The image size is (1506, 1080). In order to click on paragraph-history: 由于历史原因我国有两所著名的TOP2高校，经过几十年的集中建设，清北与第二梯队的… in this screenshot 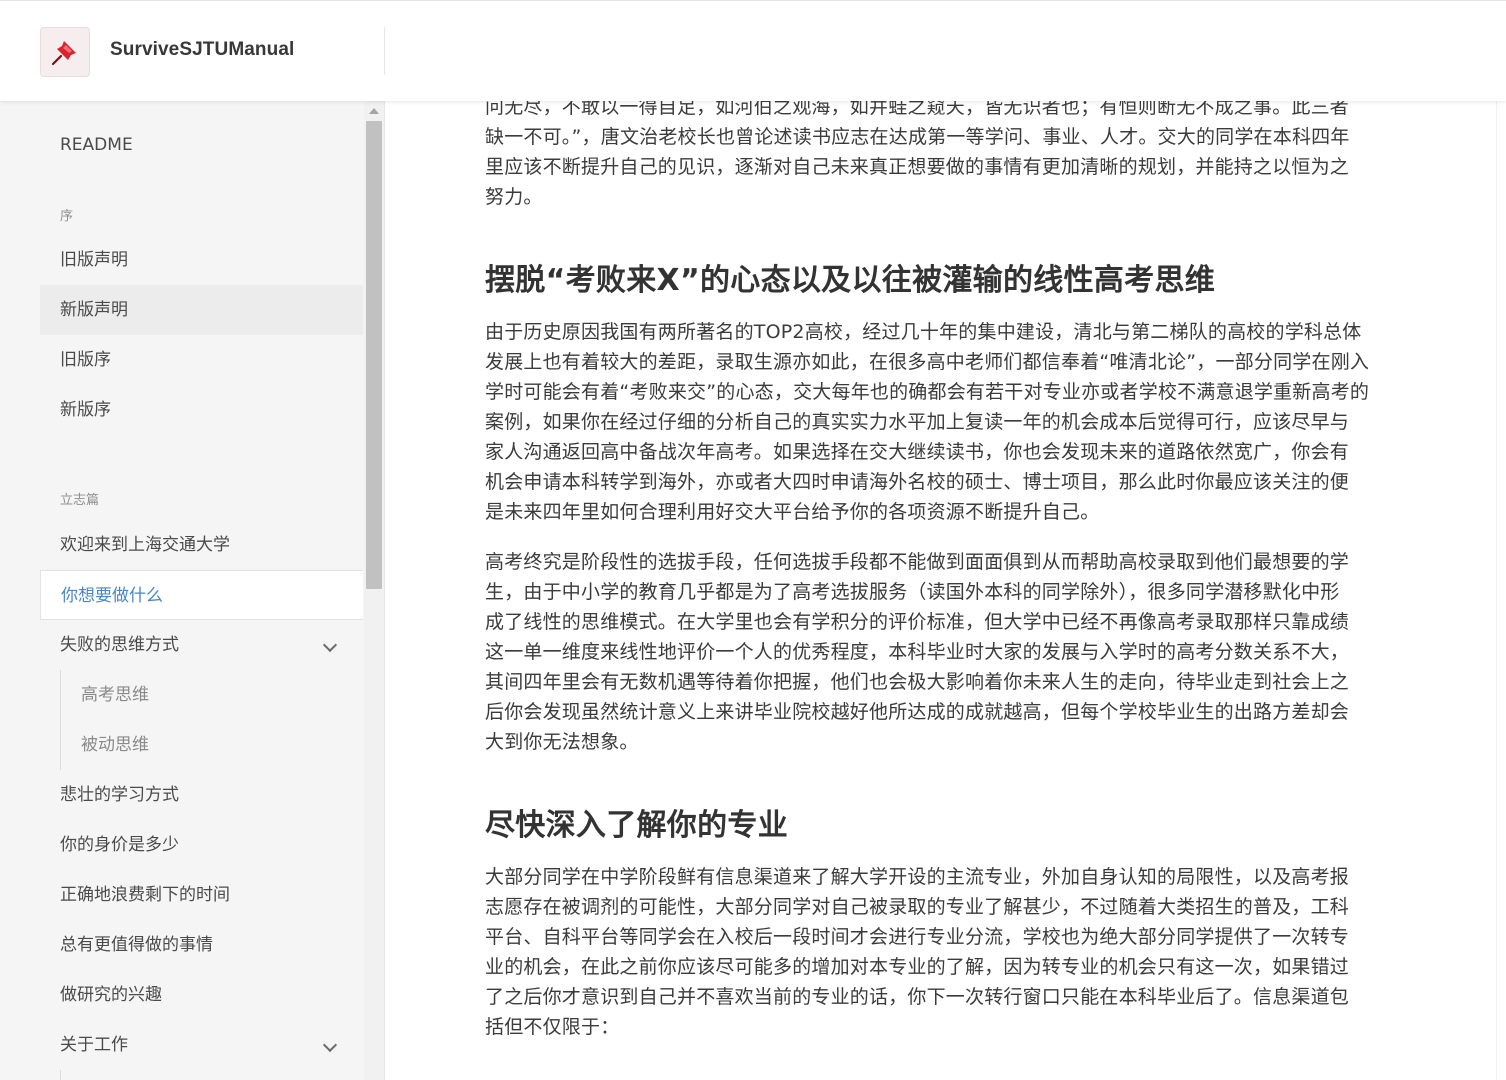, I will do `click(945, 422)`.